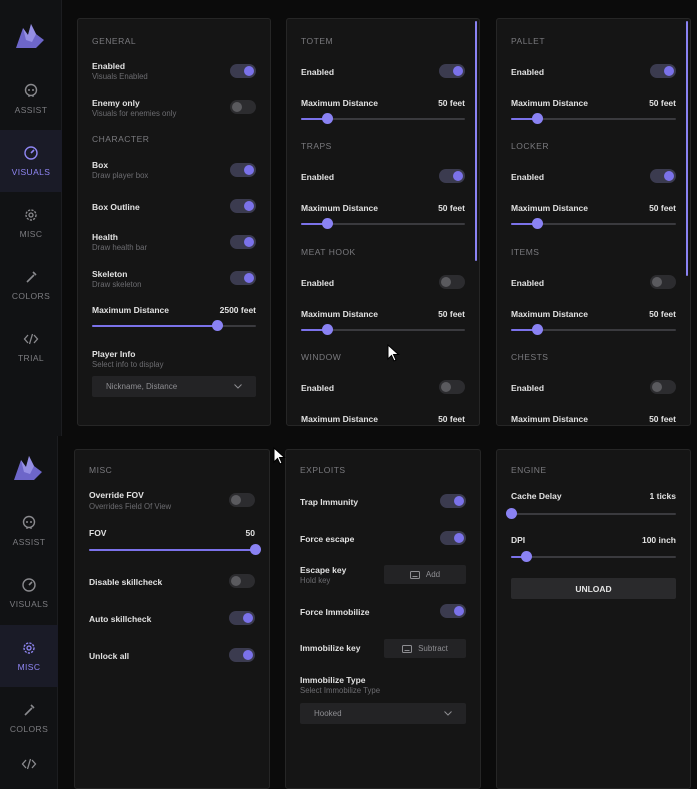 Image resolution: width=697 pixels, height=789 pixels. What do you see at coordinates (29, 764) in the screenshot?
I see `nav-trial` at bounding box center [29, 764].